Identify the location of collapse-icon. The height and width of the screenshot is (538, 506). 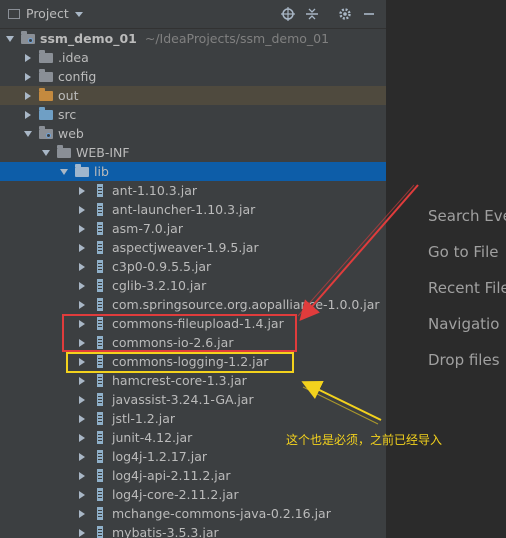
(312, 14).